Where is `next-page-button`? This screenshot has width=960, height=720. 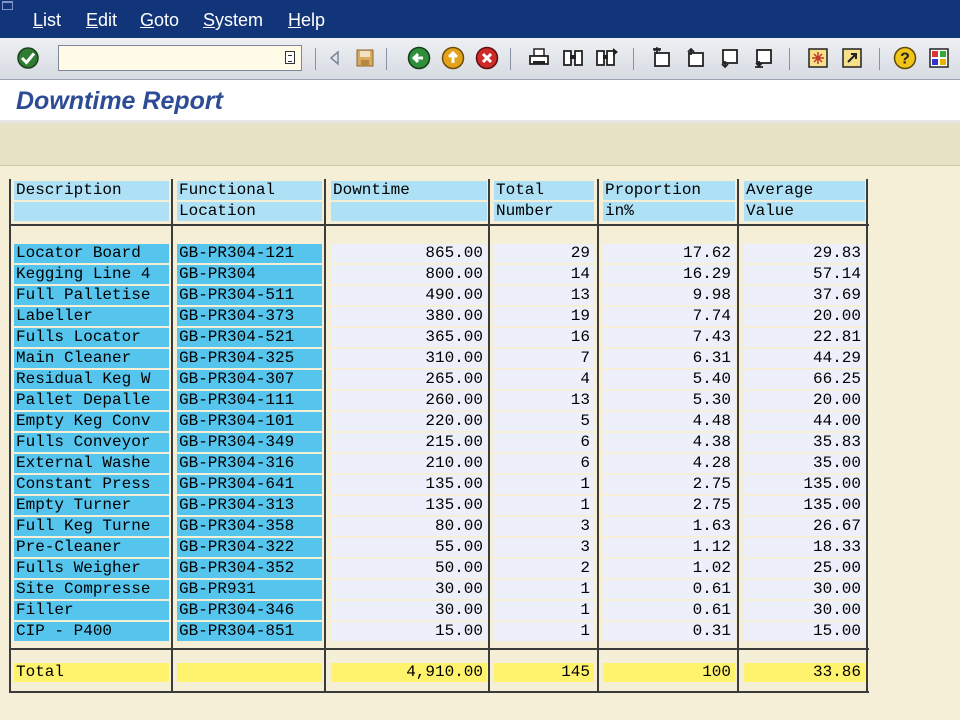 next-page-button is located at coordinates (729, 58).